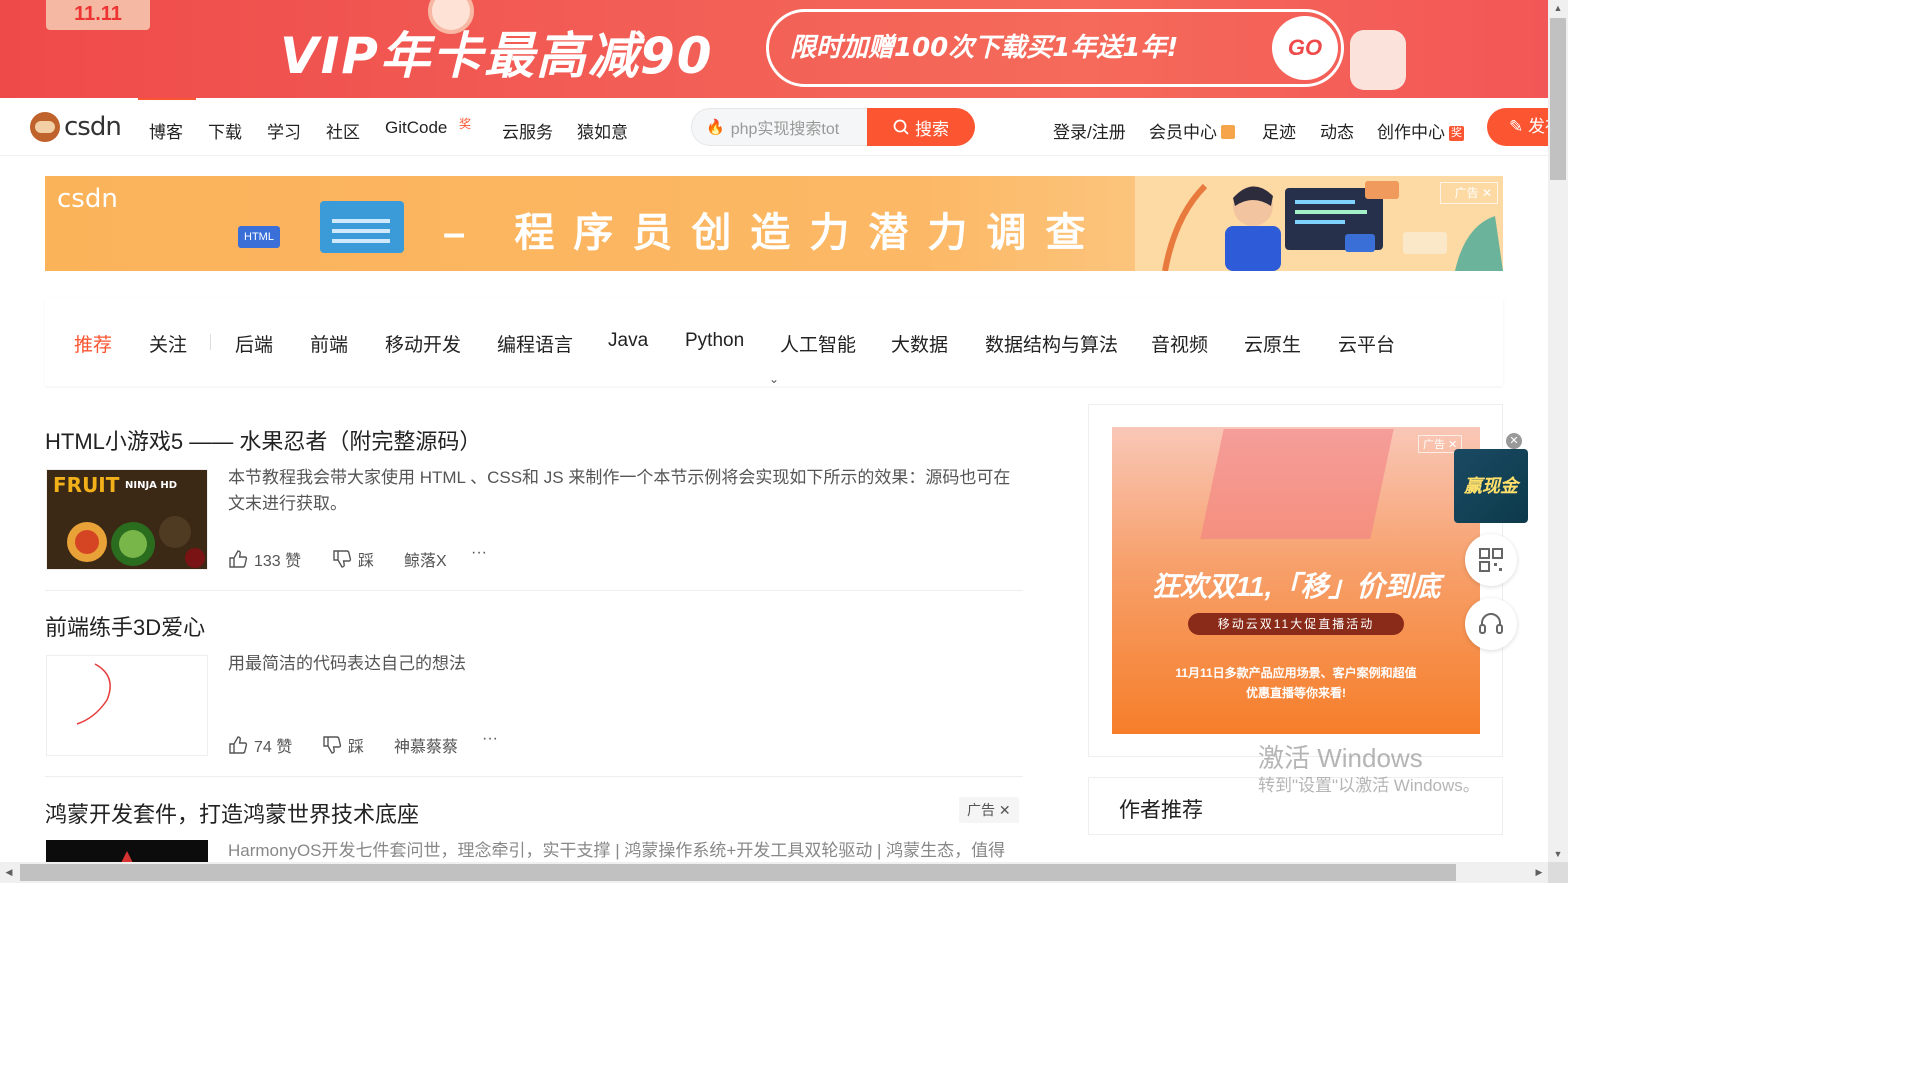  Describe the element at coordinates (1228, 132) in the screenshot. I see `gift-icon` at that location.